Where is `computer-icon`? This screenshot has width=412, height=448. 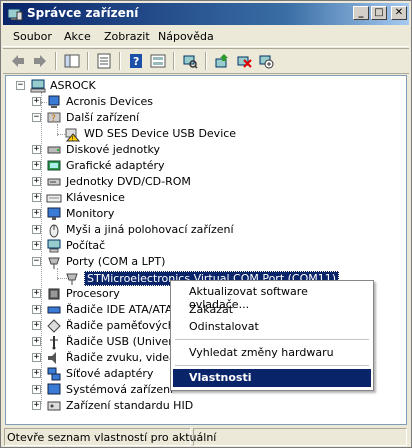
computer-icon is located at coordinates (38, 86).